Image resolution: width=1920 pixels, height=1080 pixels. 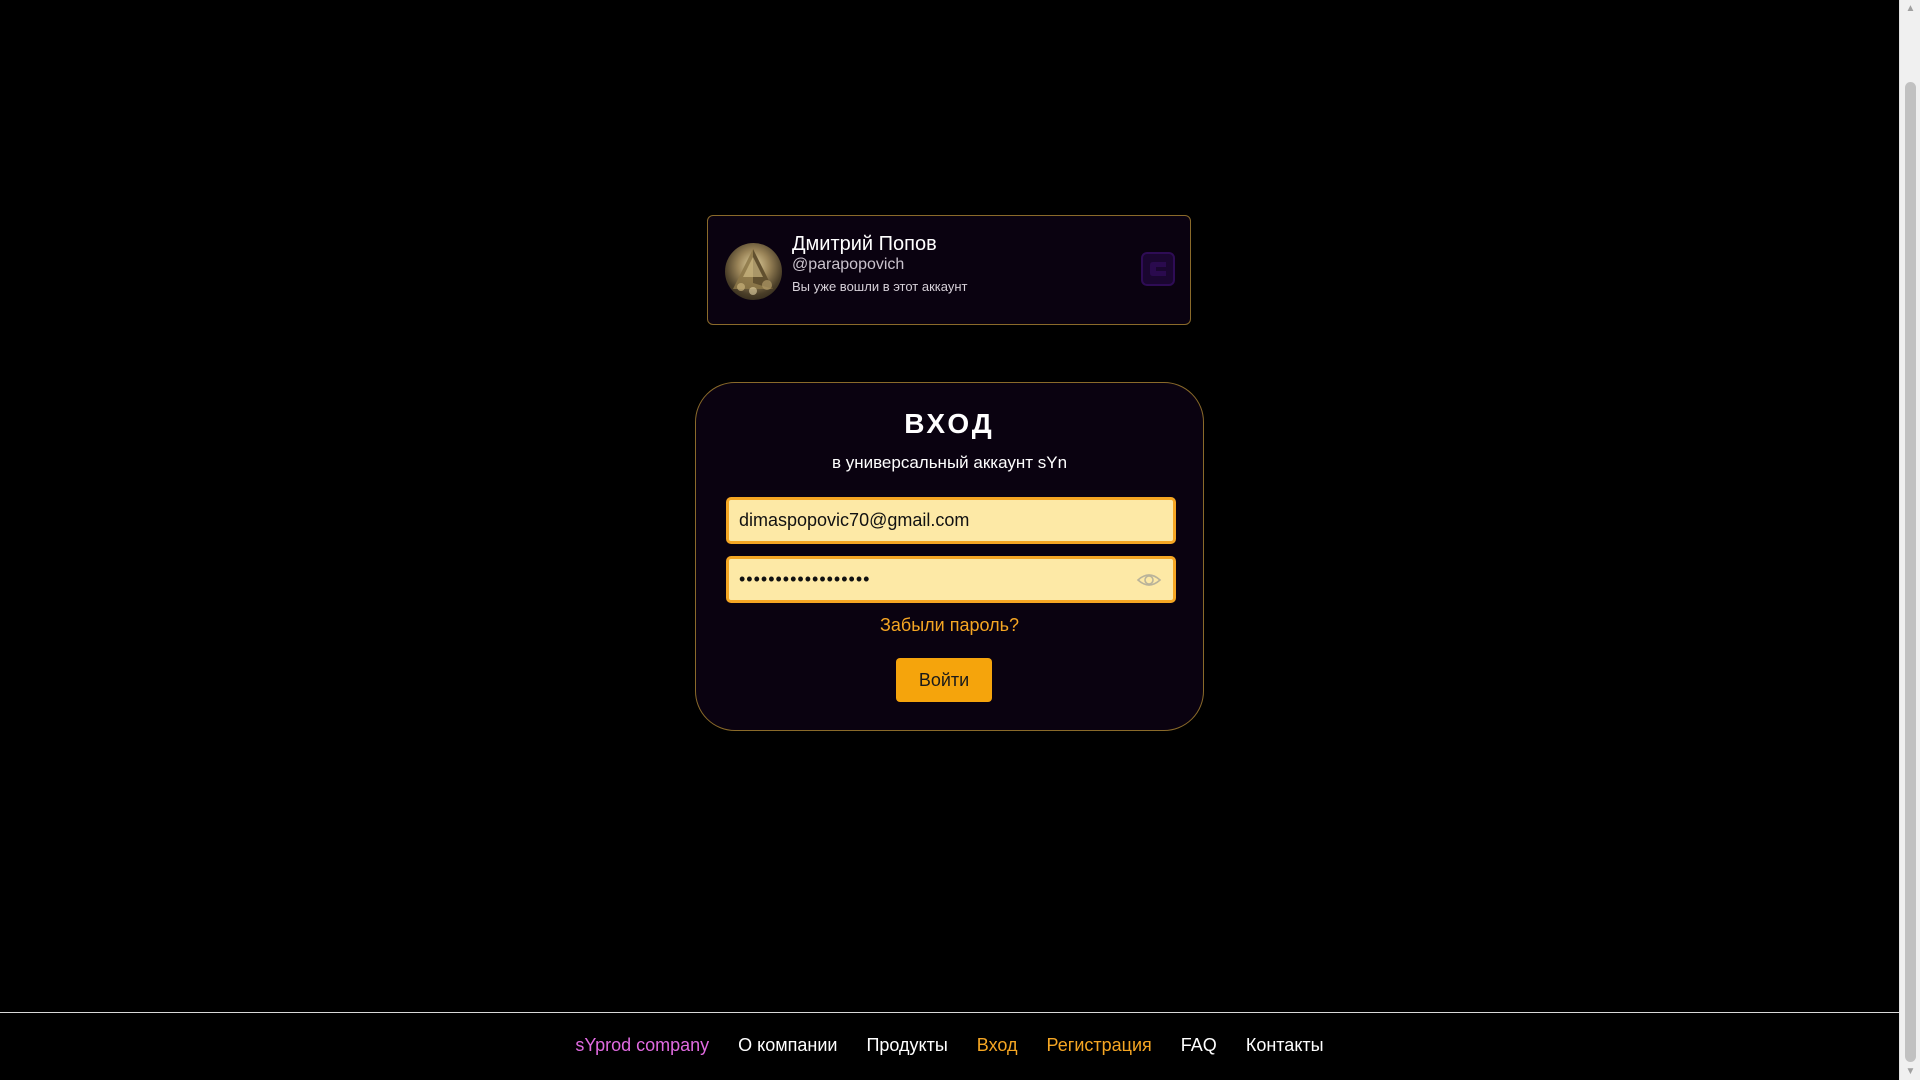 I want to click on eye-icon, so click(x=1149, y=580).